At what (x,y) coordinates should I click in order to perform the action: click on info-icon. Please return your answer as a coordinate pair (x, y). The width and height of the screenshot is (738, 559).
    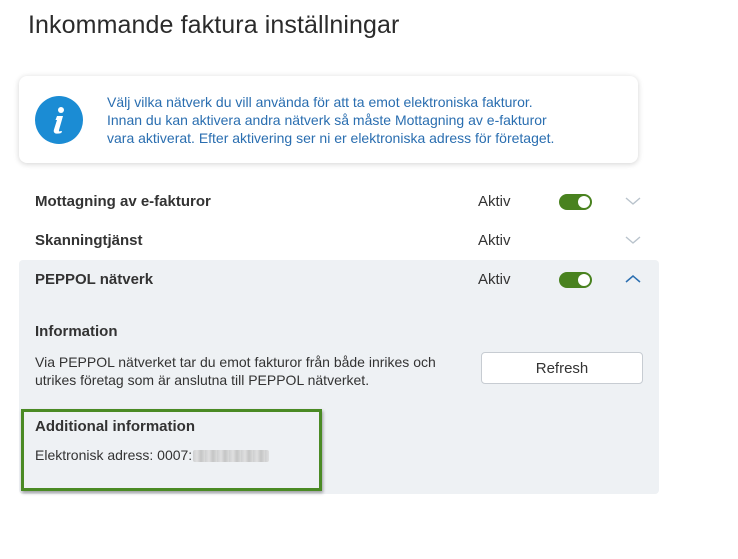
    Looking at the image, I should click on (59, 120).